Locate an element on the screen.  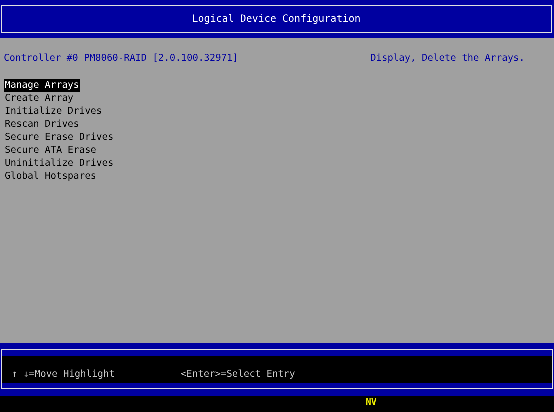
menu-item: Secure Erase Drives is located at coordinates (59, 137).